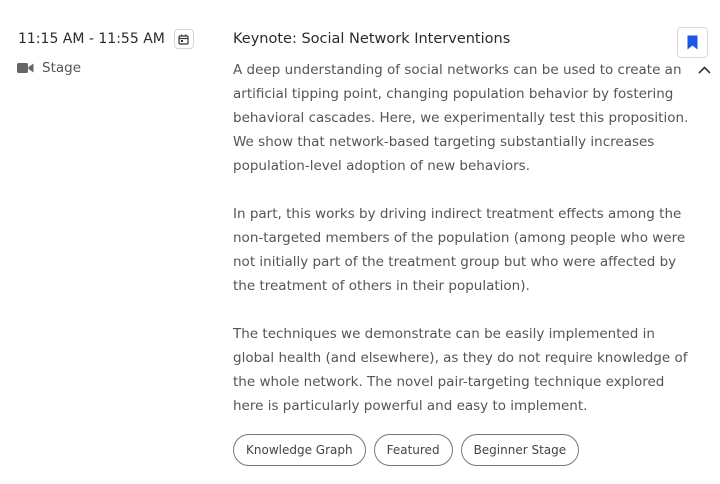 The width and height of the screenshot is (720, 484). I want to click on video-camera-icon, so click(25, 68).